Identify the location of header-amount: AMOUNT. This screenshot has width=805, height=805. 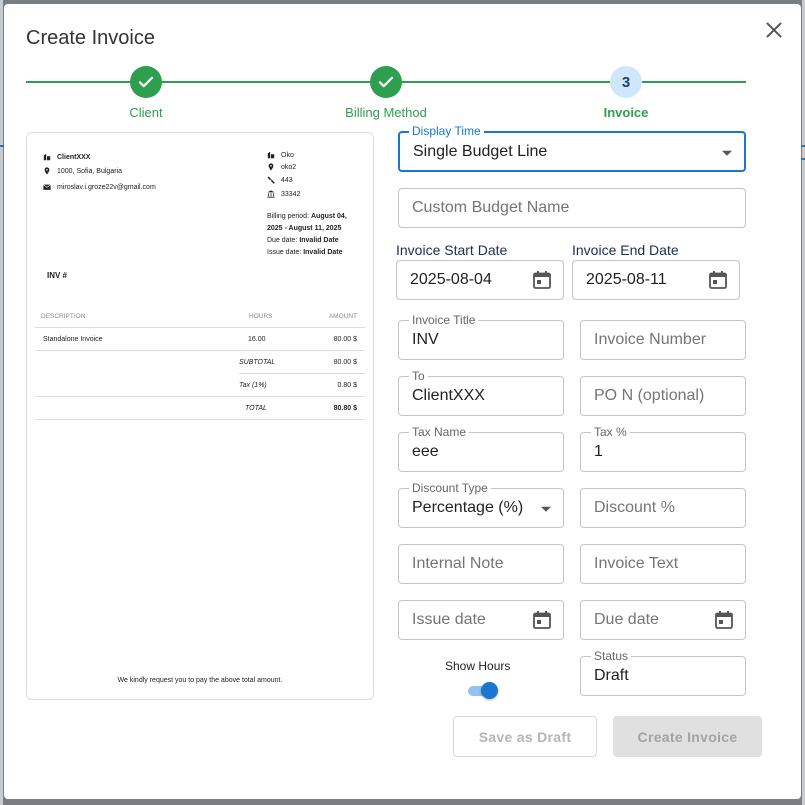
(342, 316).